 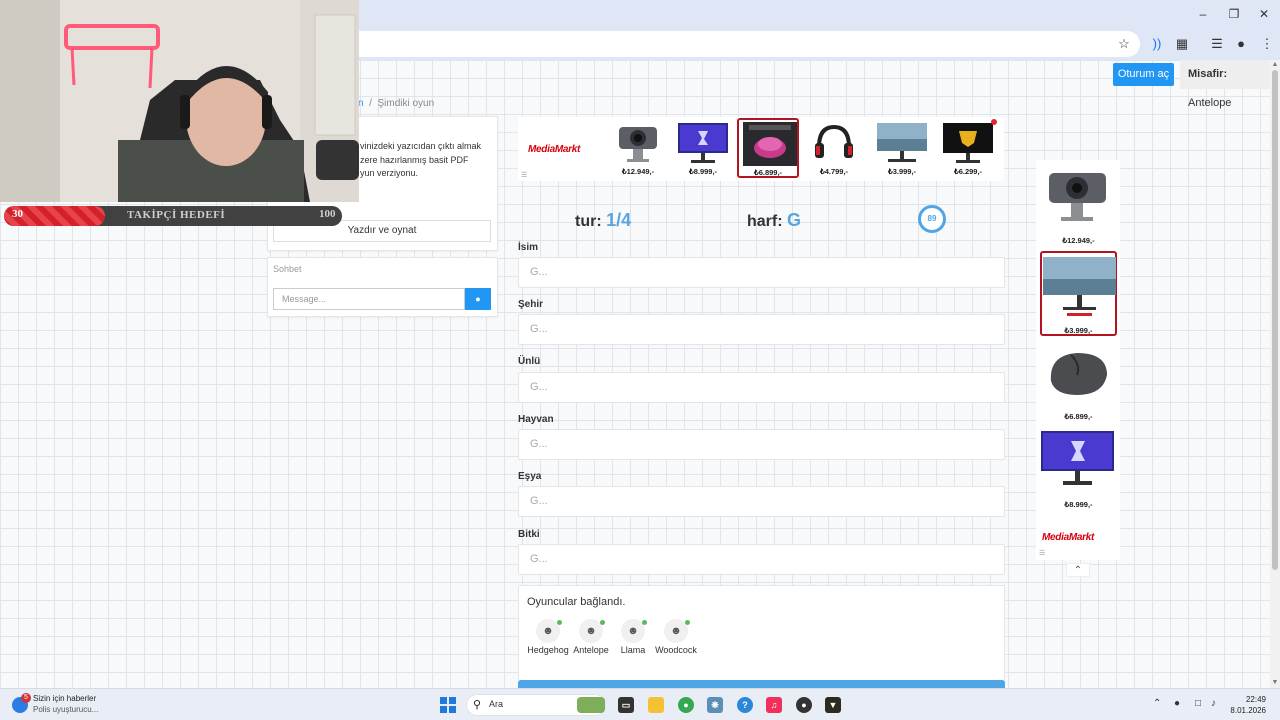 What do you see at coordinates (902, 149) in the screenshot?
I see `ad-product: ₺3.999,-` at bounding box center [902, 149].